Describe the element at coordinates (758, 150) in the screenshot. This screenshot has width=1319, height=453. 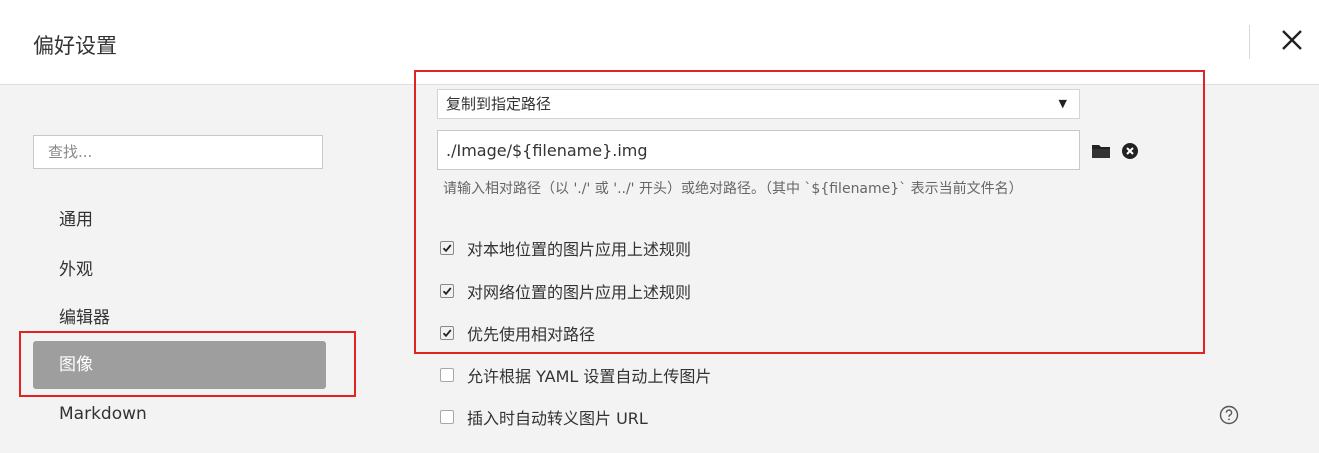
I see `image-path-input` at that location.